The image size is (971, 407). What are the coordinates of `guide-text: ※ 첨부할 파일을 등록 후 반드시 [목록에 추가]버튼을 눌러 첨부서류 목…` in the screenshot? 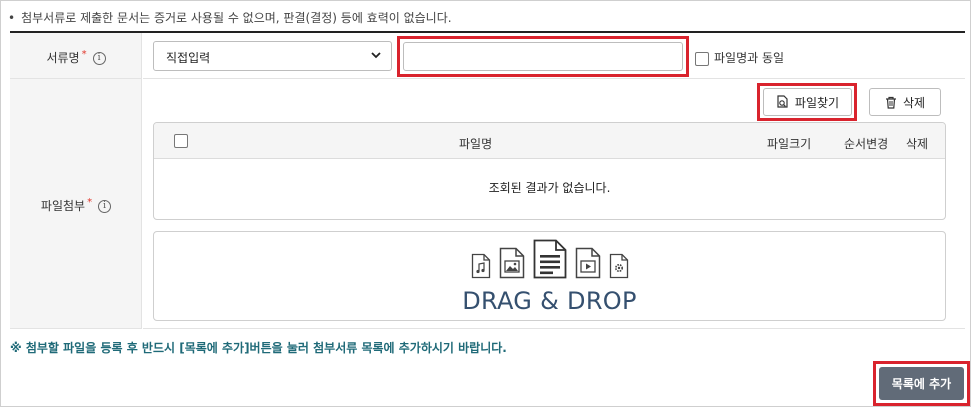 It's located at (258, 348).